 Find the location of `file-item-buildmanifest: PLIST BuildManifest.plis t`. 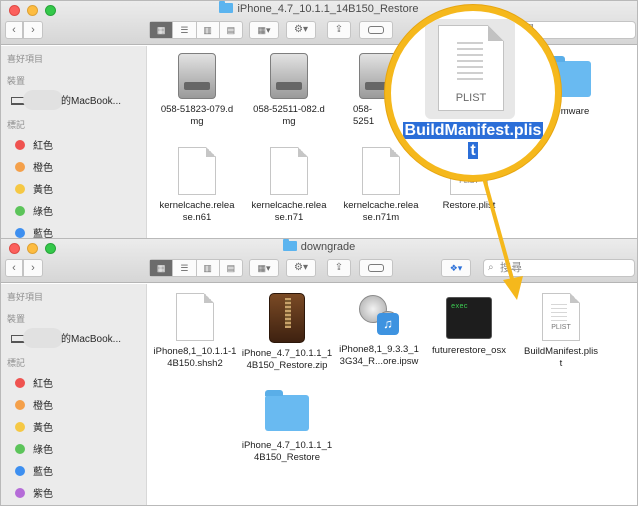

file-item-buildmanifest: PLIST BuildManifest.plis t is located at coordinates (561, 331).